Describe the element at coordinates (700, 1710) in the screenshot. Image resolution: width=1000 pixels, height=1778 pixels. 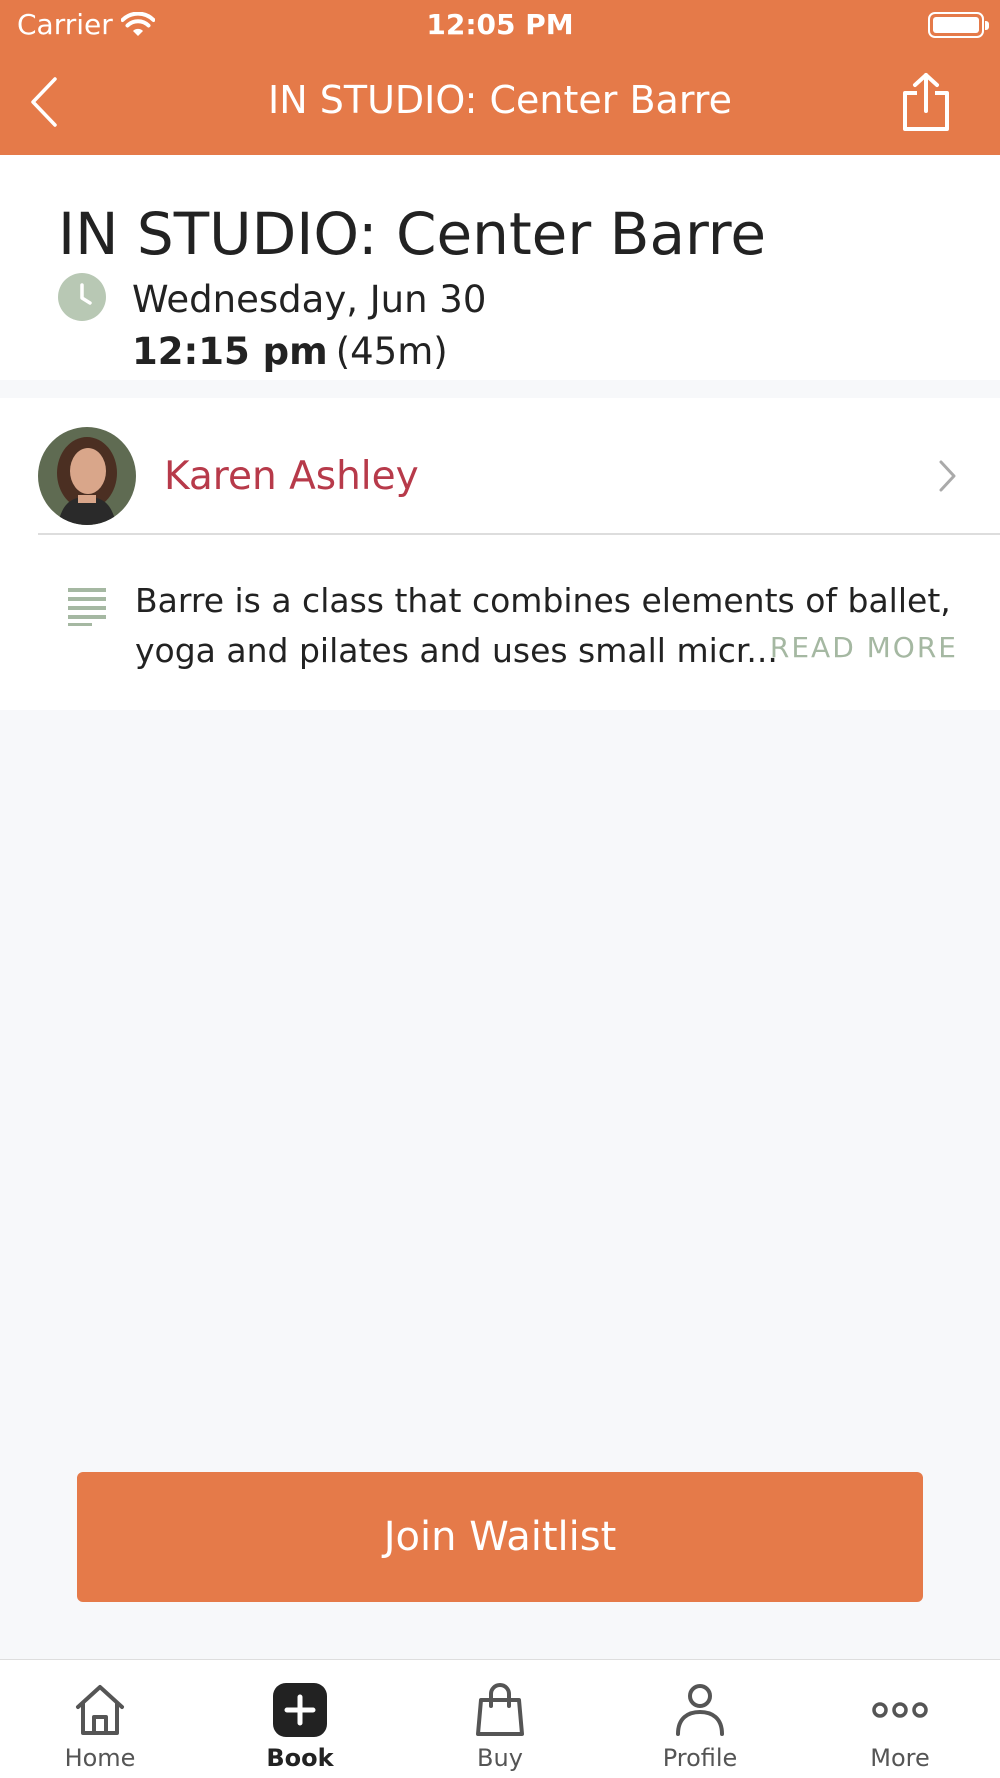
I see `person-icon` at that location.